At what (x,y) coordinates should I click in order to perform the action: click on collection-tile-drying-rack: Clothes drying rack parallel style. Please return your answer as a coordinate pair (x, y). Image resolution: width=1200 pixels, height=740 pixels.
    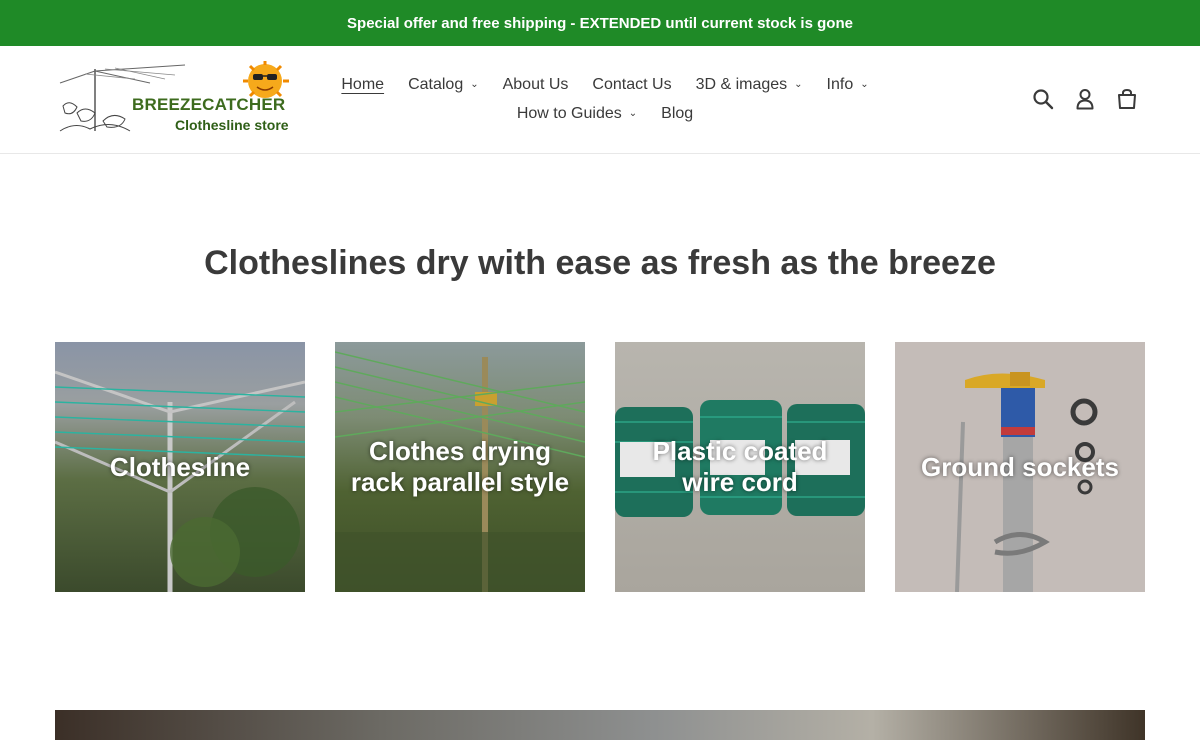
    Looking at the image, I should click on (460, 467).